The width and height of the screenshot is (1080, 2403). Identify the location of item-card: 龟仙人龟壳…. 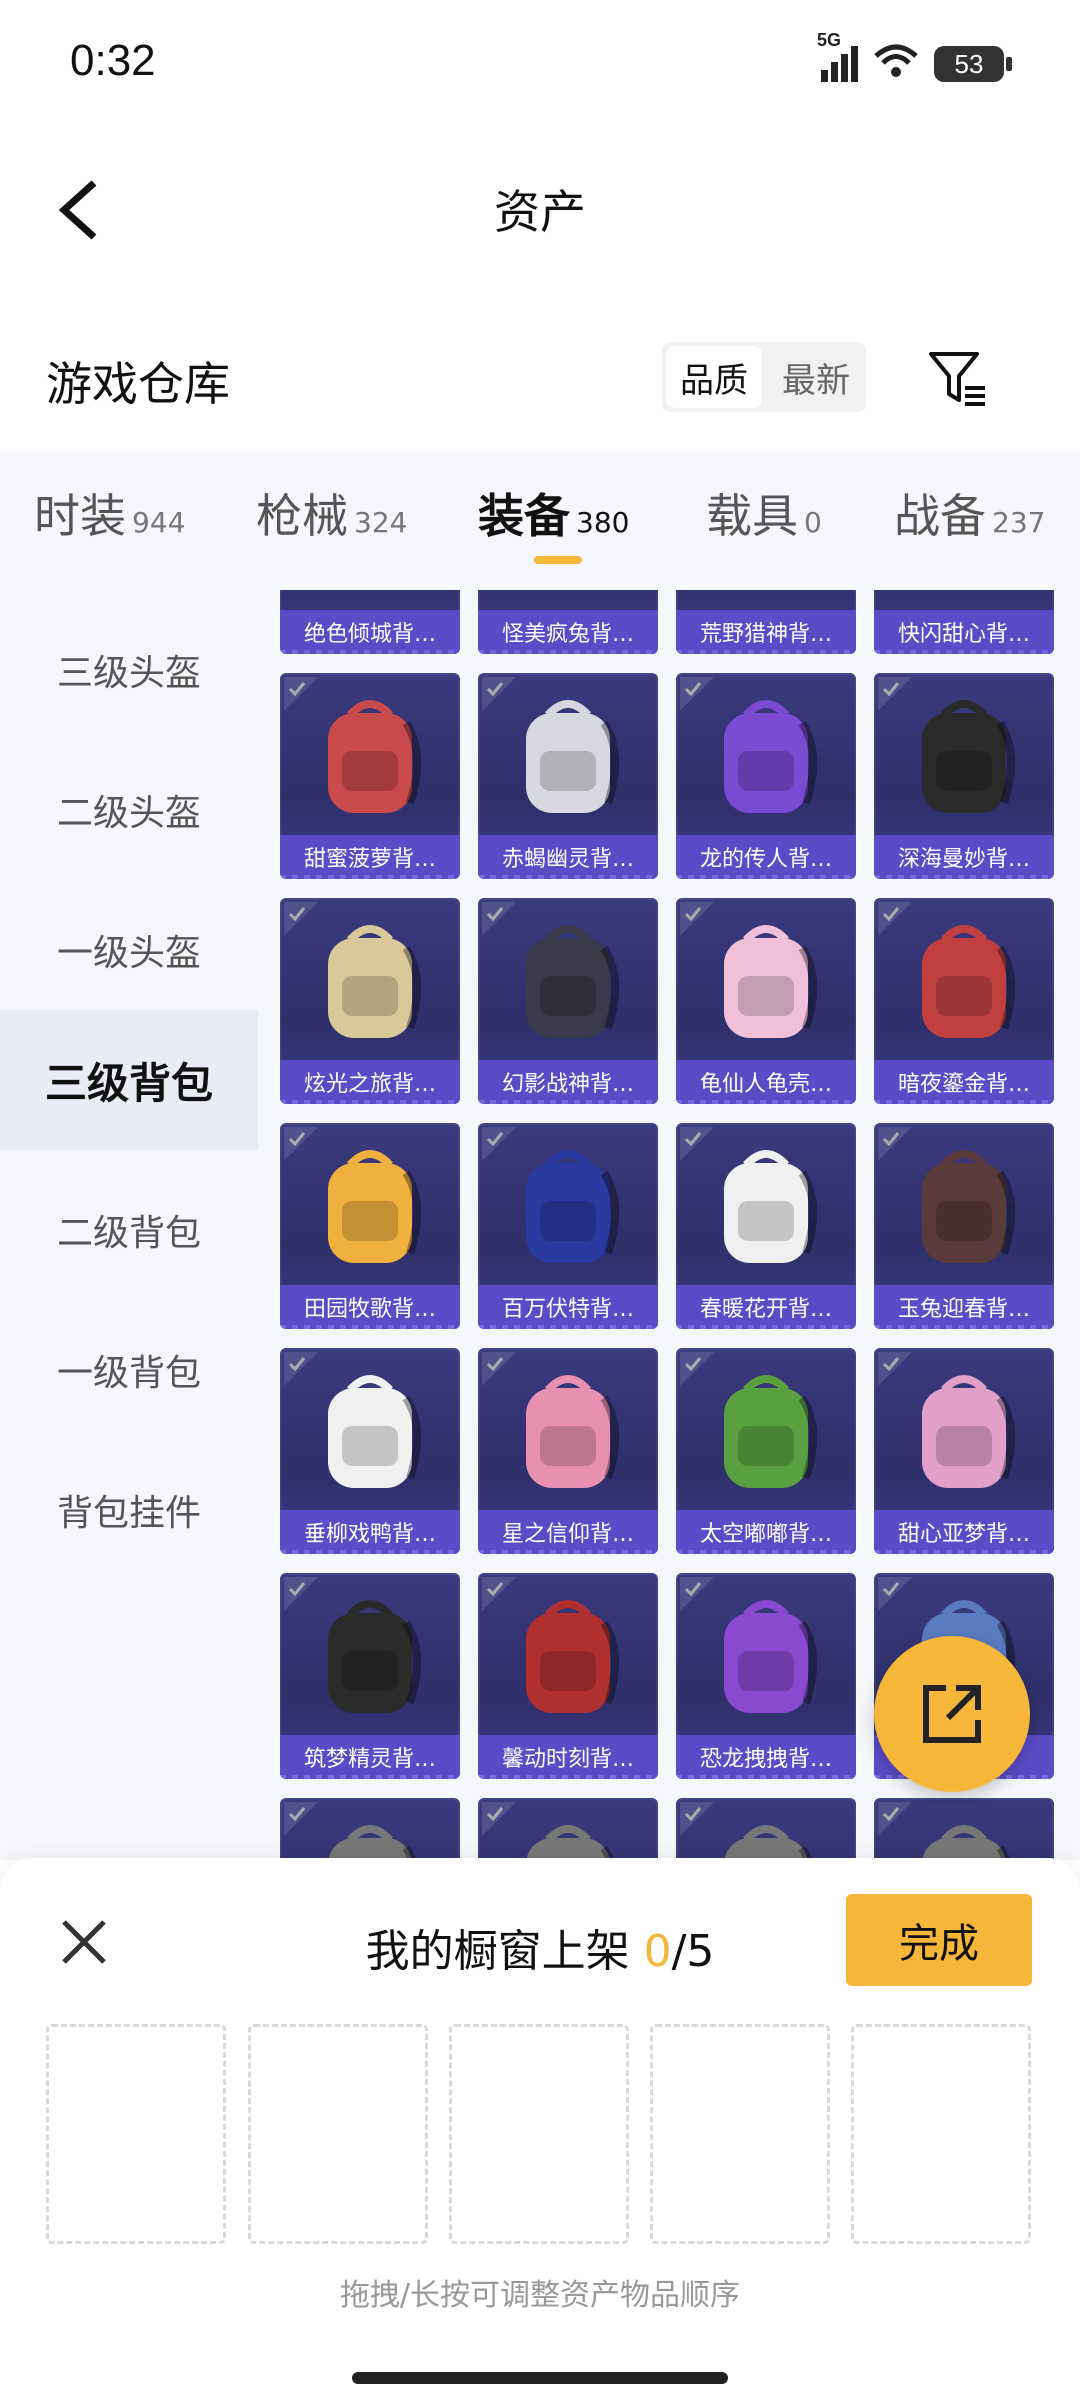
(766, 1001).